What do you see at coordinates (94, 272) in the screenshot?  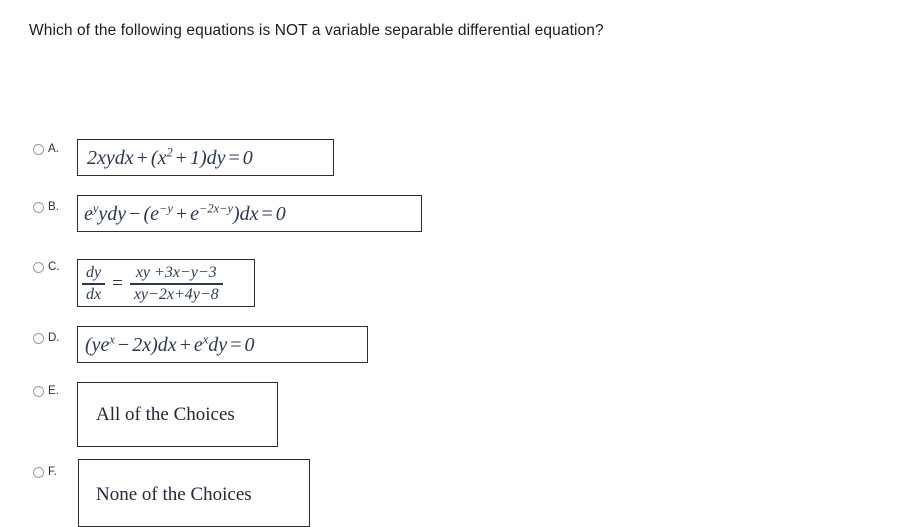 I see `option-c-numerator-left: dy` at bounding box center [94, 272].